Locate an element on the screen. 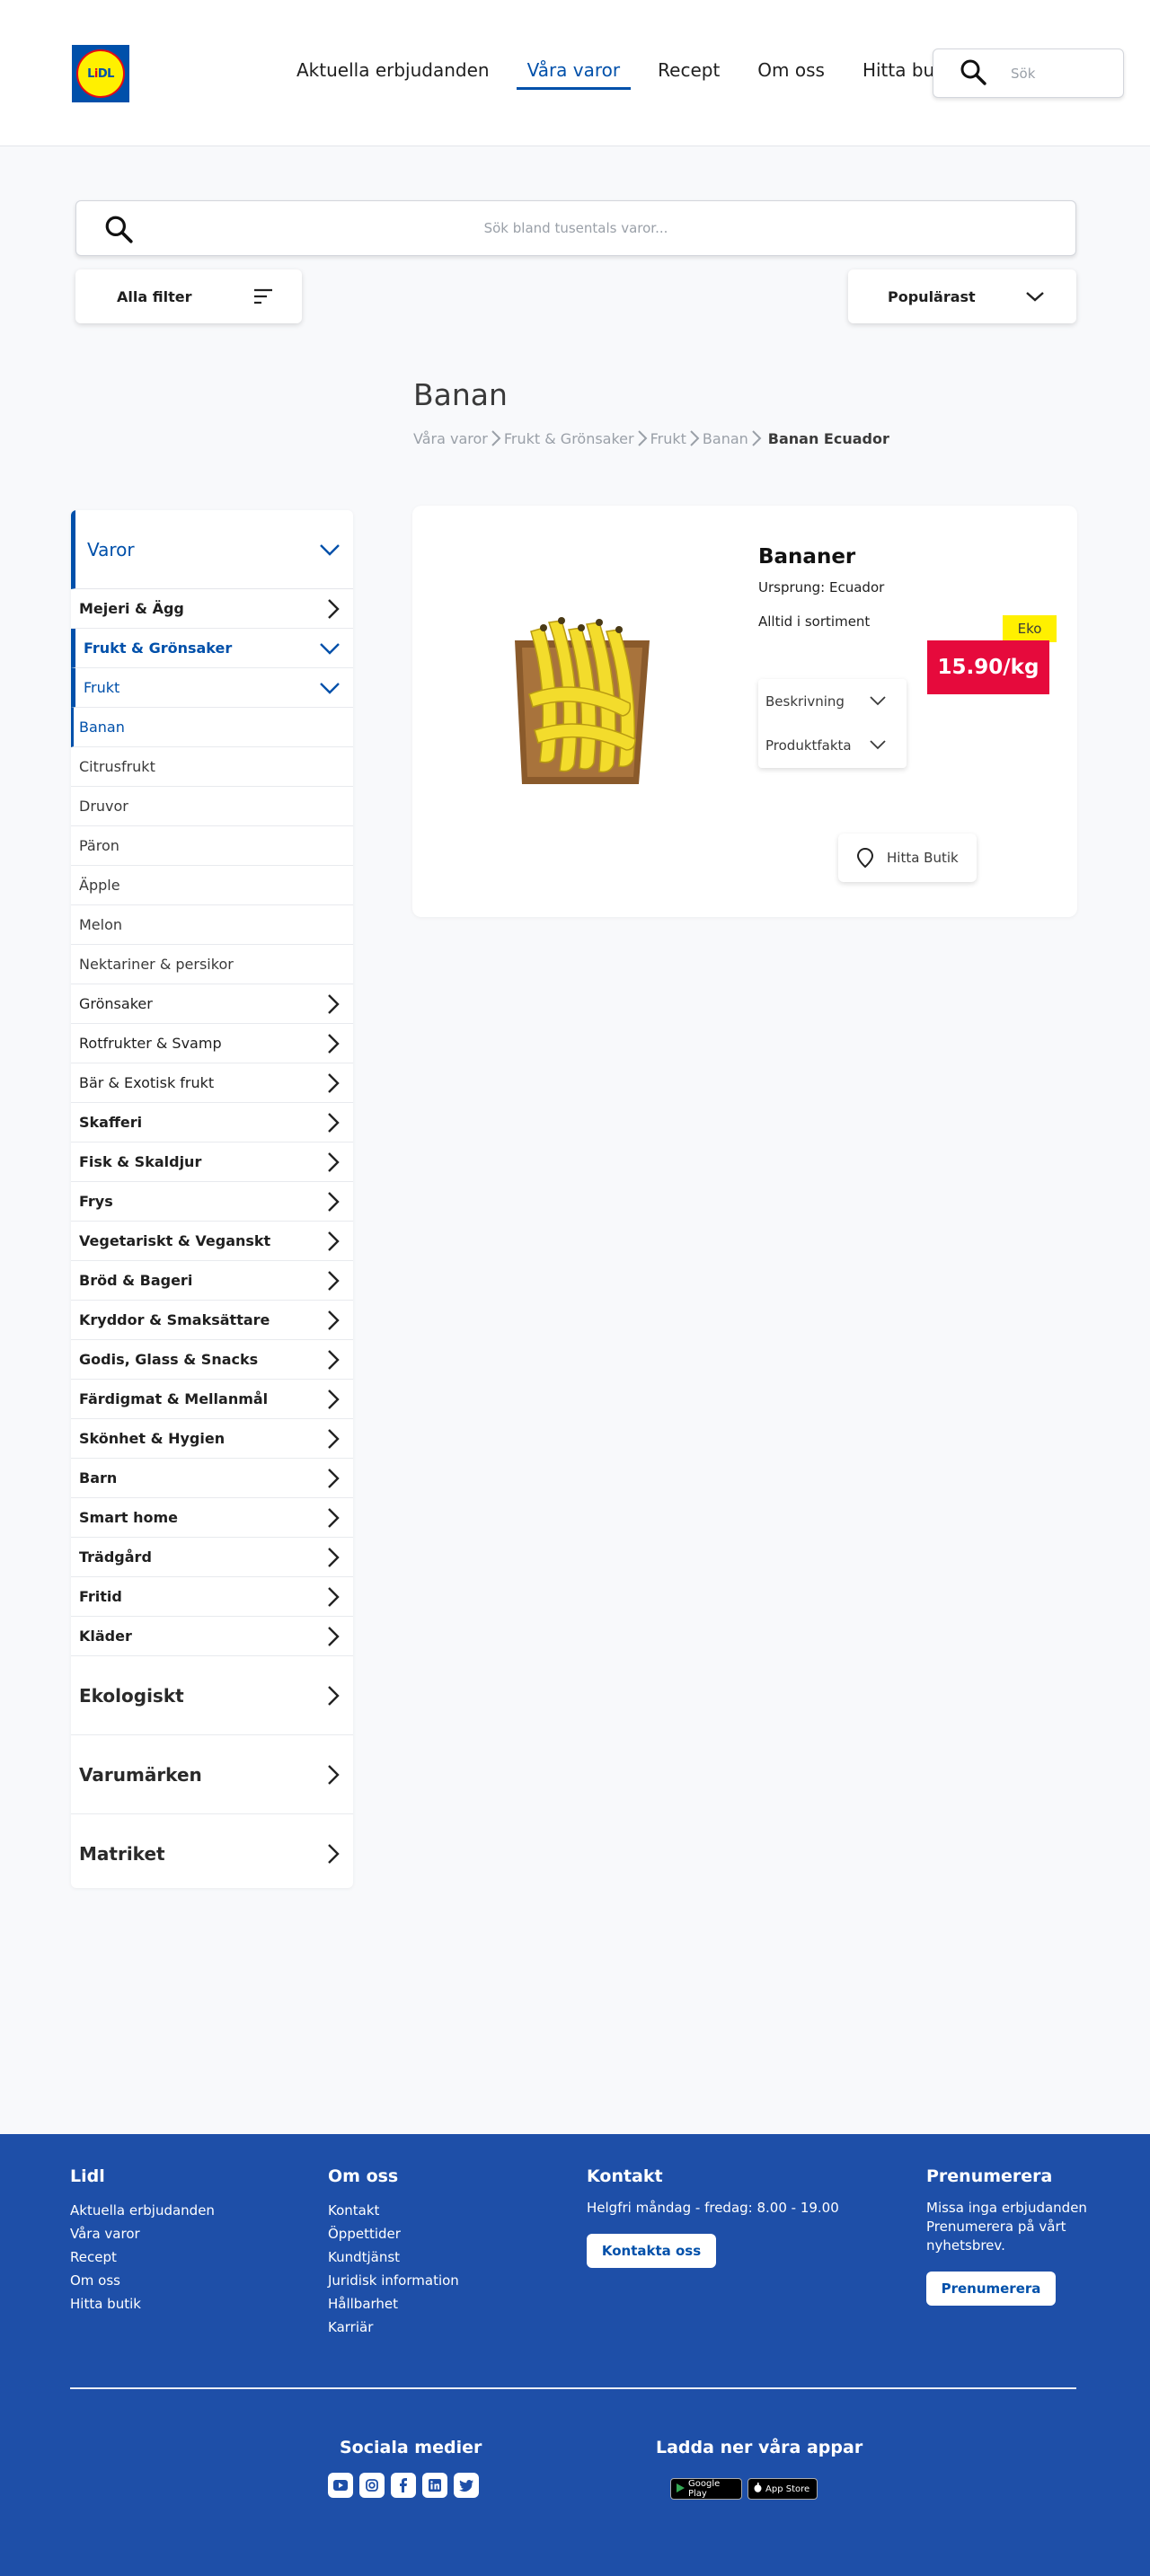 The width and height of the screenshot is (1150, 2576). sidebar-item-vegetariskt-veganskt: Vegetariskt & Veganskt is located at coordinates (212, 1241).